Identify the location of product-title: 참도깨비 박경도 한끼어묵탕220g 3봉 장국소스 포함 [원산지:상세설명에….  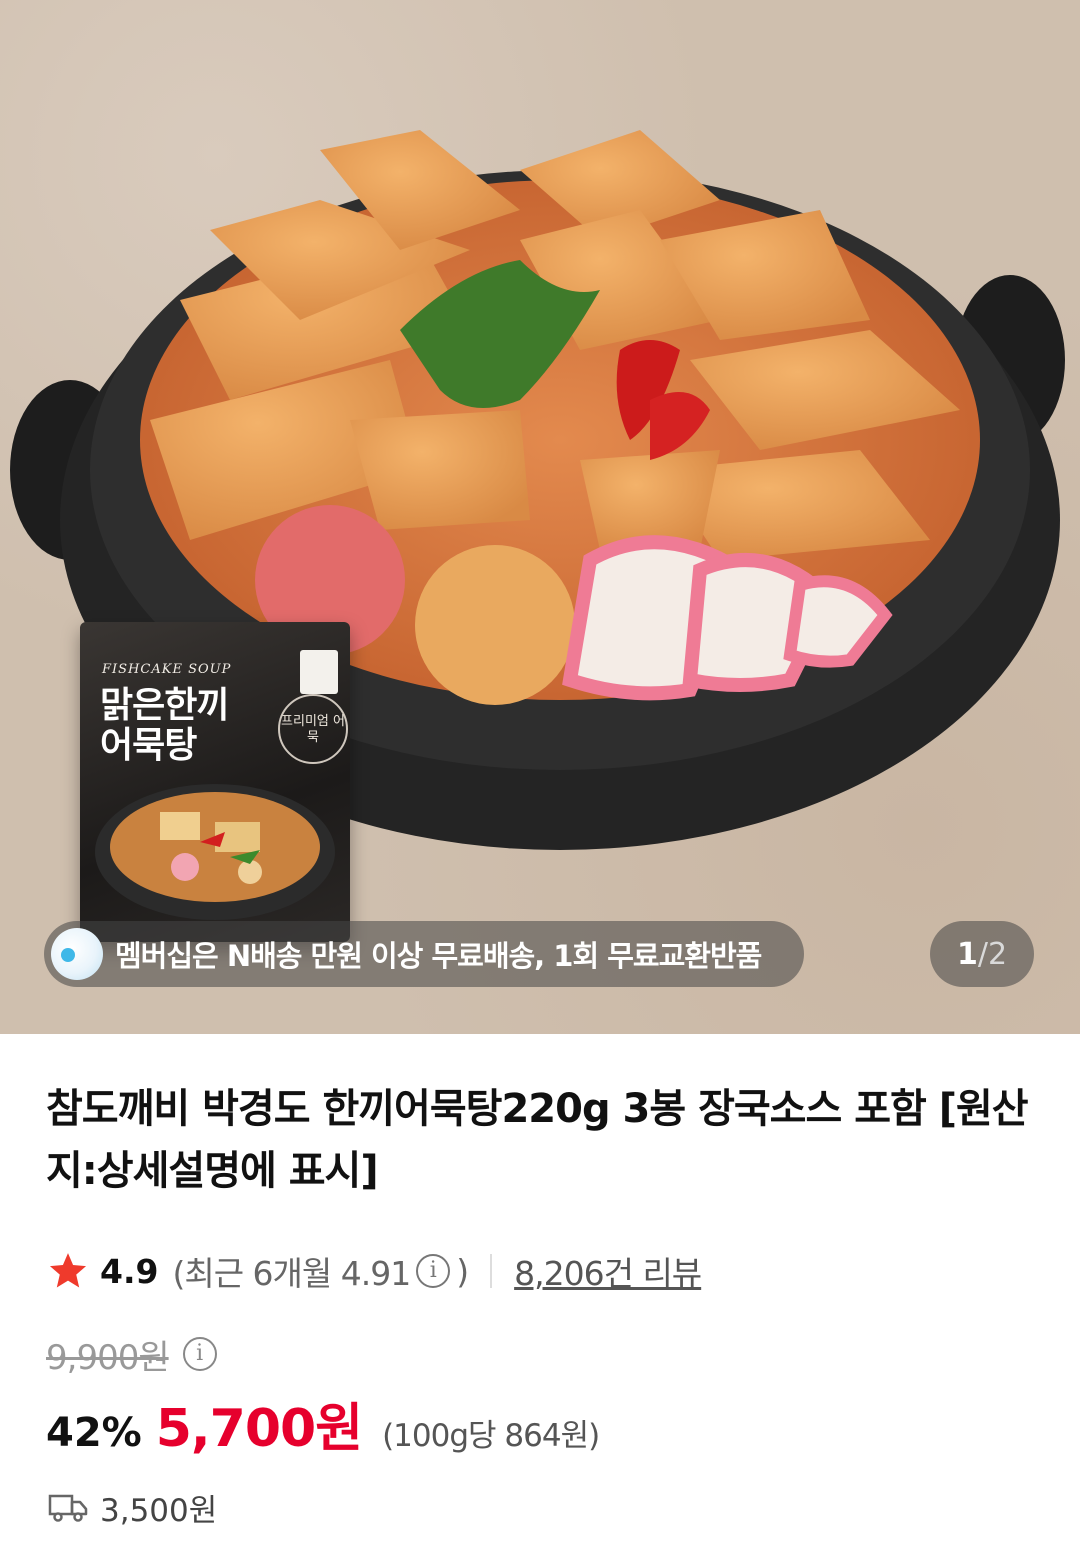
(537, 1140).